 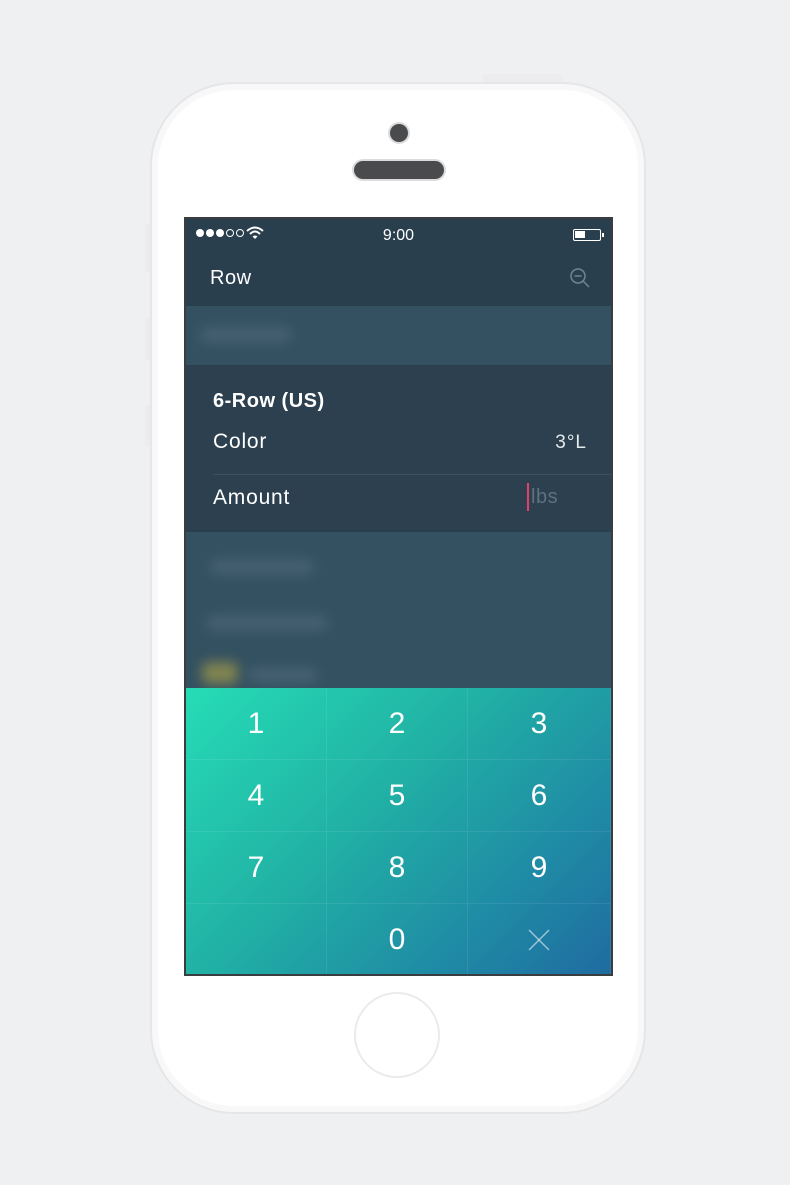 I want to click on amount-placeholder: lbs, so click(x=545, y=497).